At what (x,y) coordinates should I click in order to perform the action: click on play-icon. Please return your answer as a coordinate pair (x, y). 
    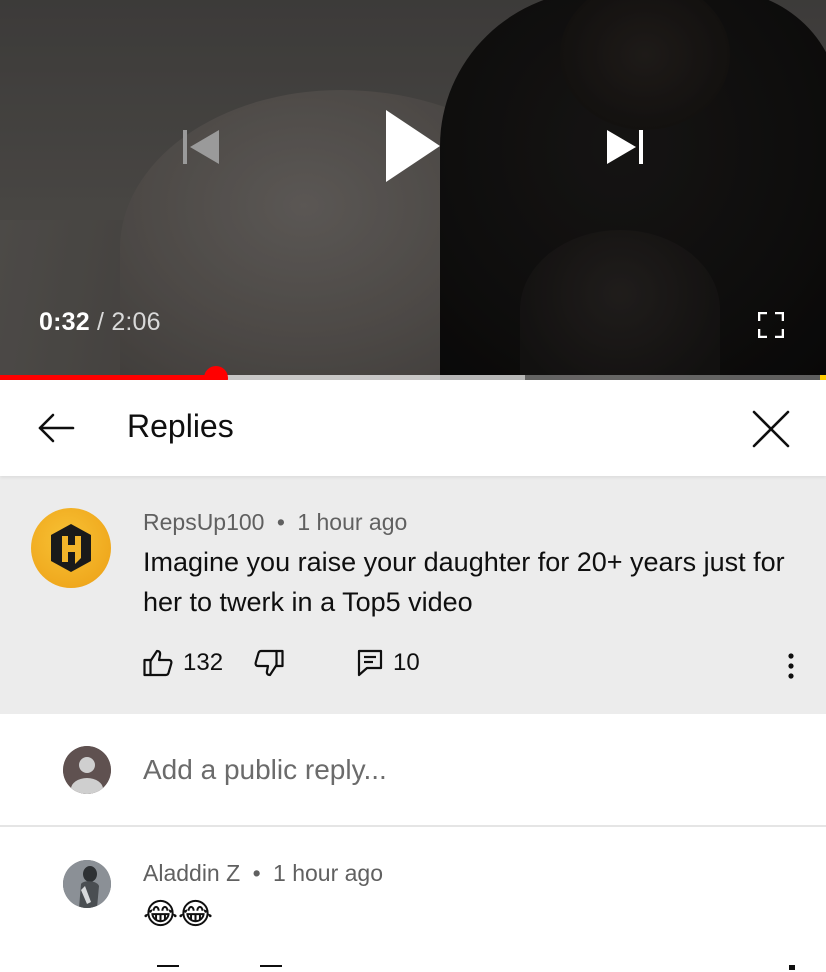
    Looking at the image, I should click on (413, 146).